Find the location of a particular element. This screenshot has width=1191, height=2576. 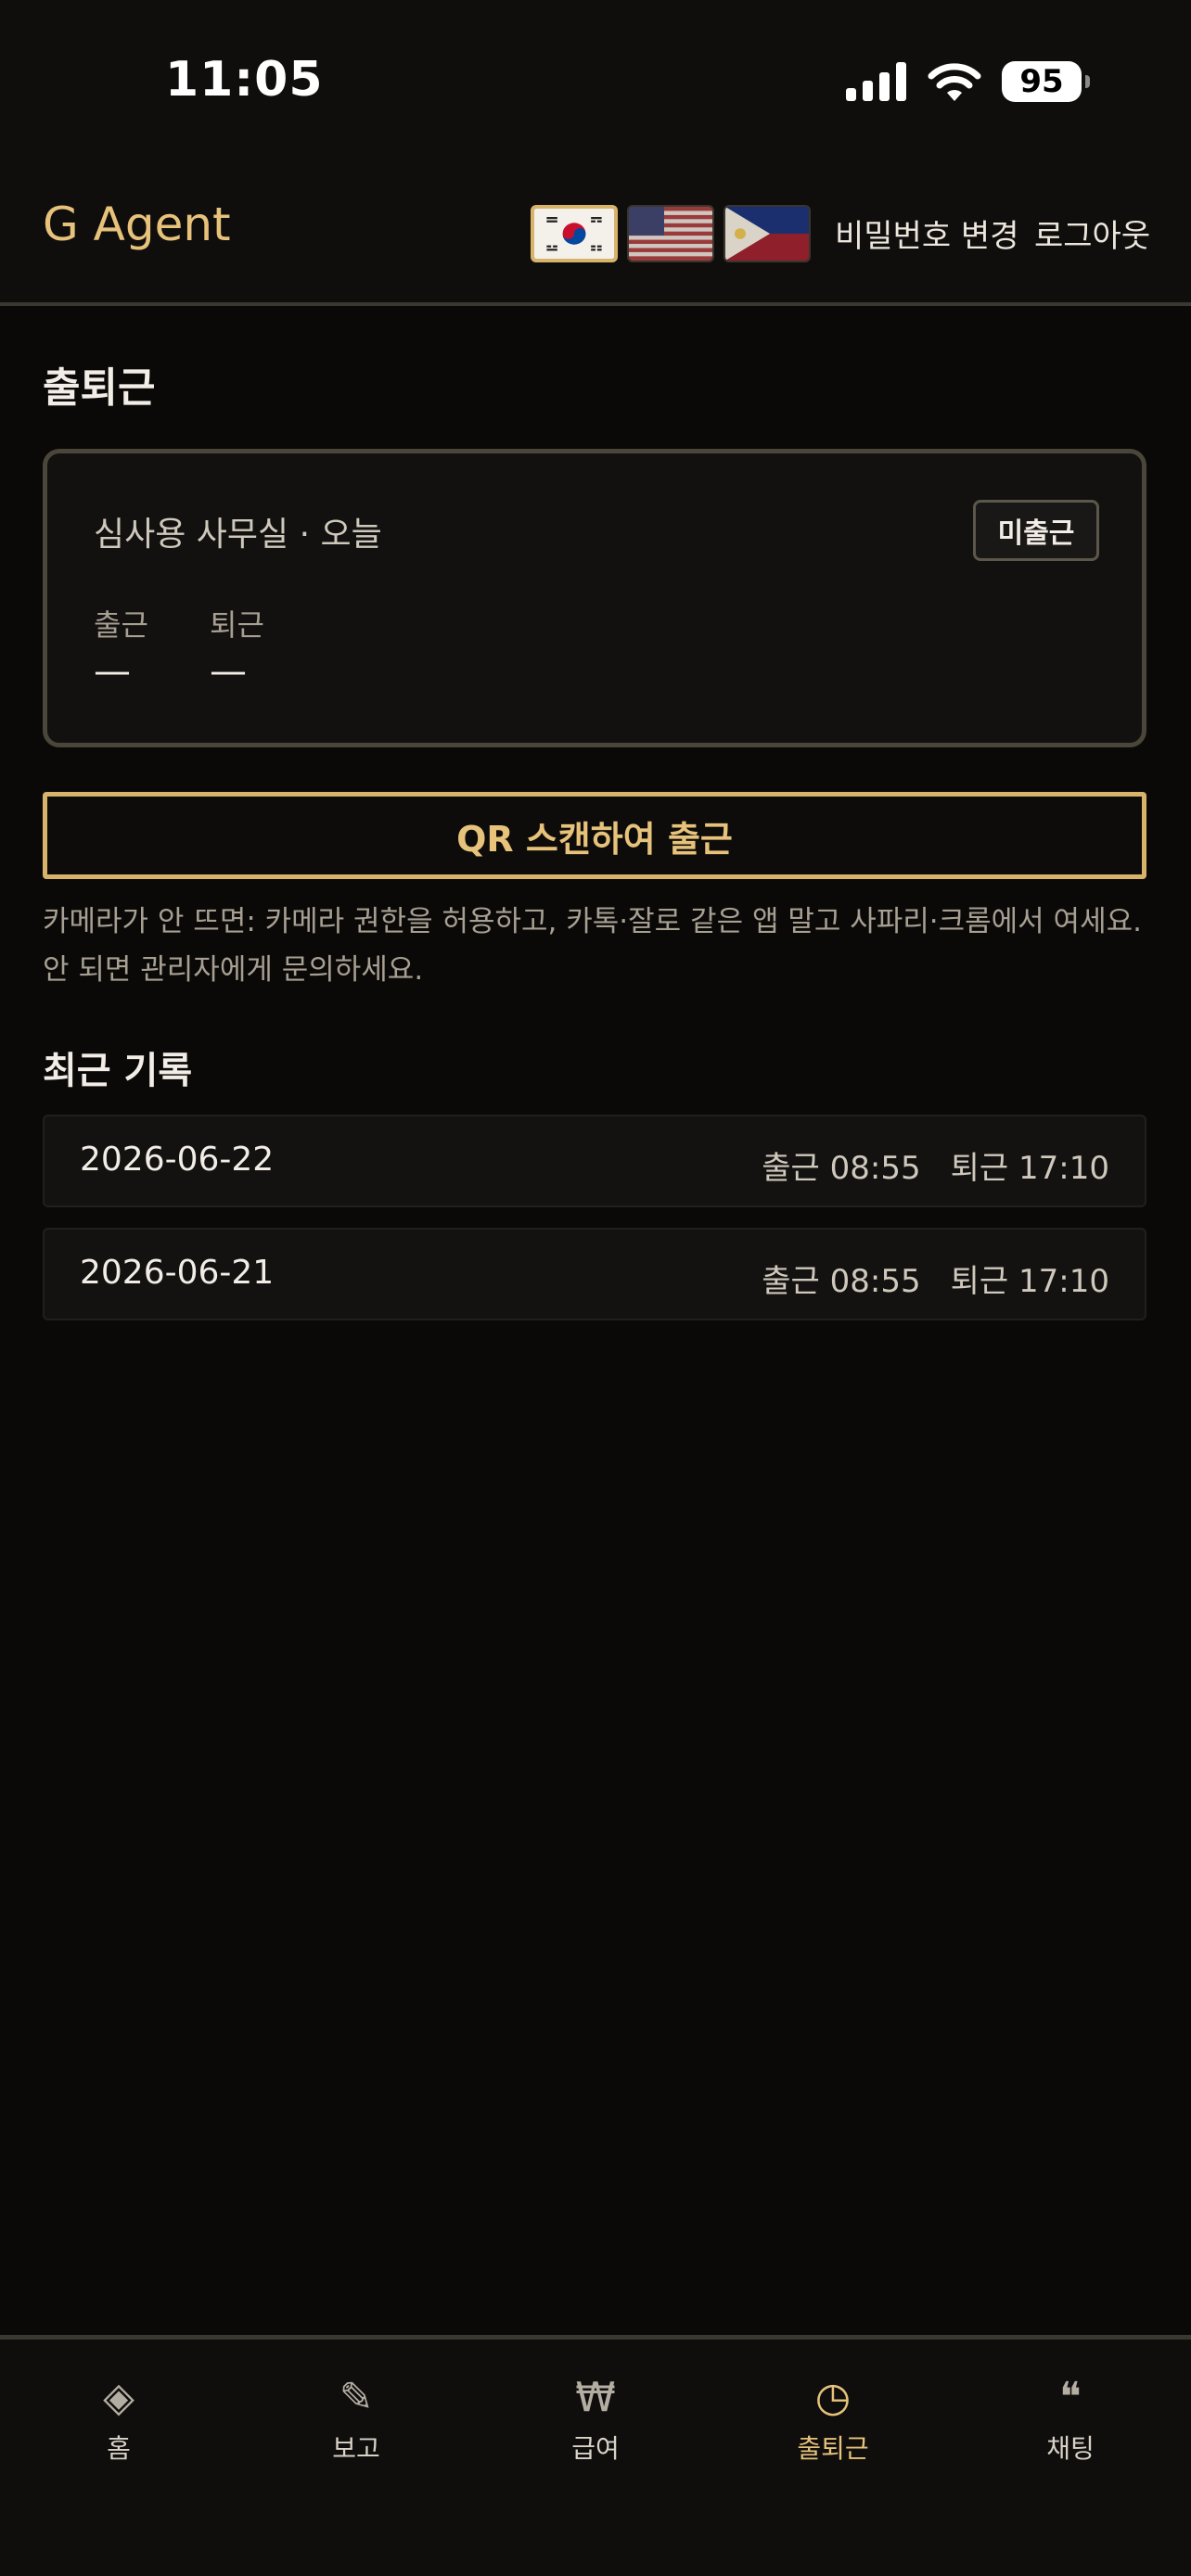

clock-icon: ◷ is located at coordinates (833, 2397).